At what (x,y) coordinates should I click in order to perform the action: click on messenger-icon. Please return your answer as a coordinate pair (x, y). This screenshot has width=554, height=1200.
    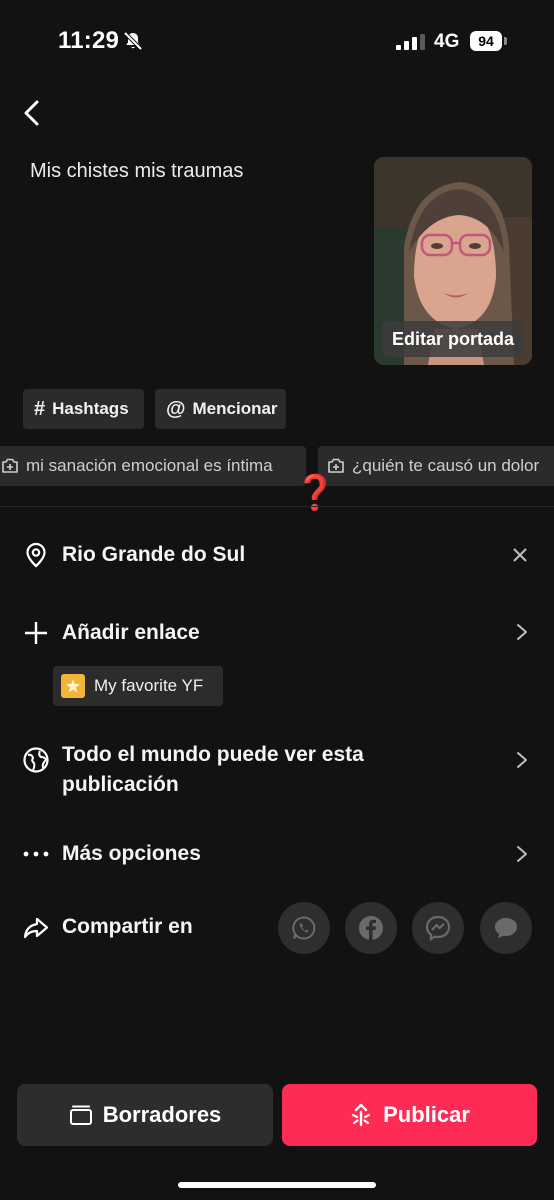
    Looking at the image, I should click on (438, 928).